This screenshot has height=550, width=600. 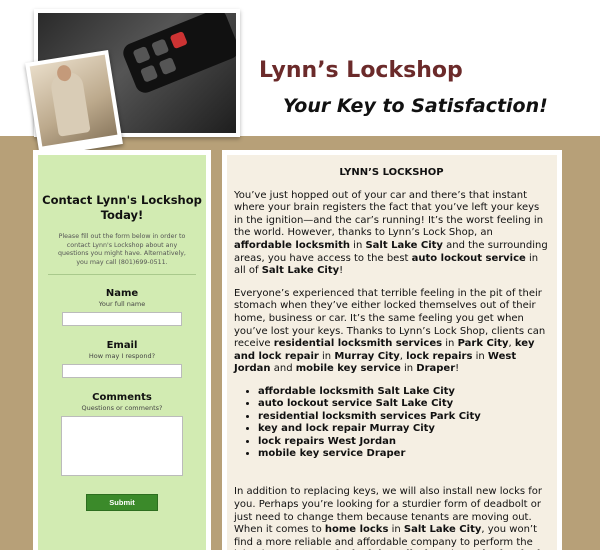 What do you see at coordinates (178, 40) in the screenshot?
I see `fob-panic-button` at bounding box center [178, 40].